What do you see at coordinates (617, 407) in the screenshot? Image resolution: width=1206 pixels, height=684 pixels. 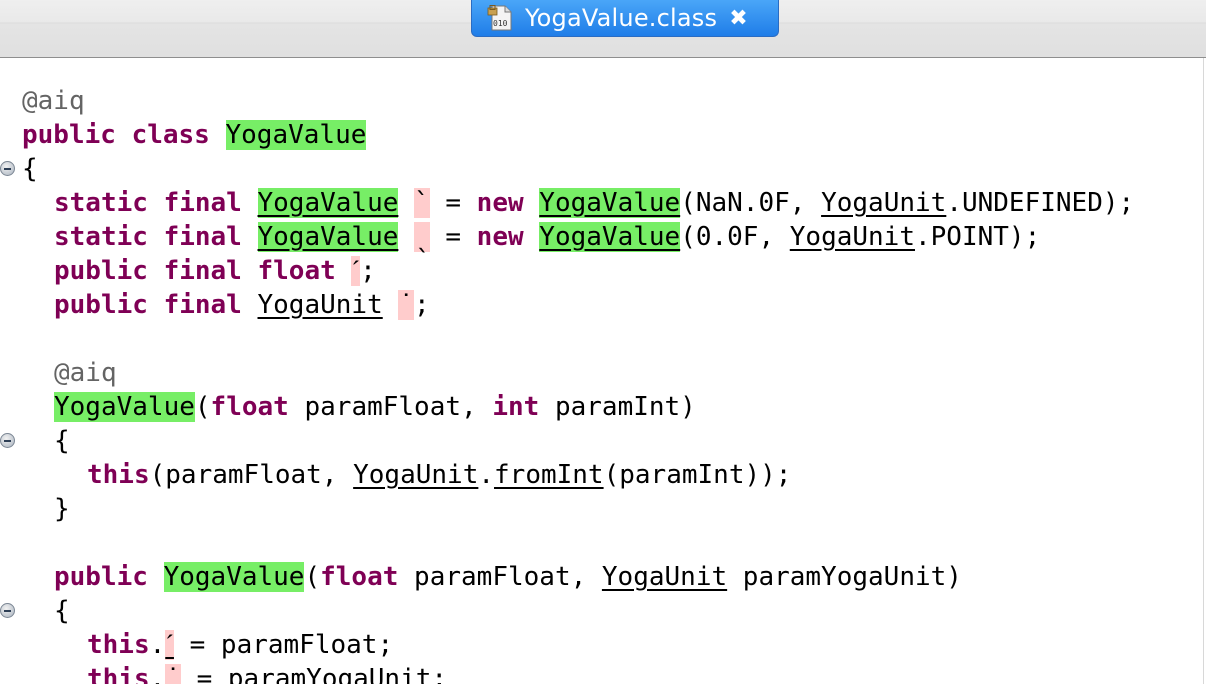 I see `params: paramInt)` at bounding box center [617, 407].